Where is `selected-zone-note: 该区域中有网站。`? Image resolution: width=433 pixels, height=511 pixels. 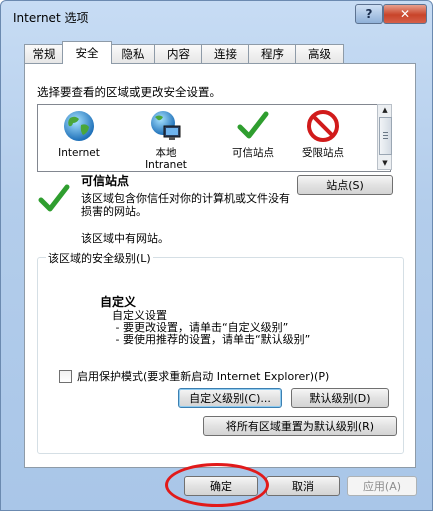 selected-zone-note: 该区域中有网站。 is located at coordinates (125, 238).